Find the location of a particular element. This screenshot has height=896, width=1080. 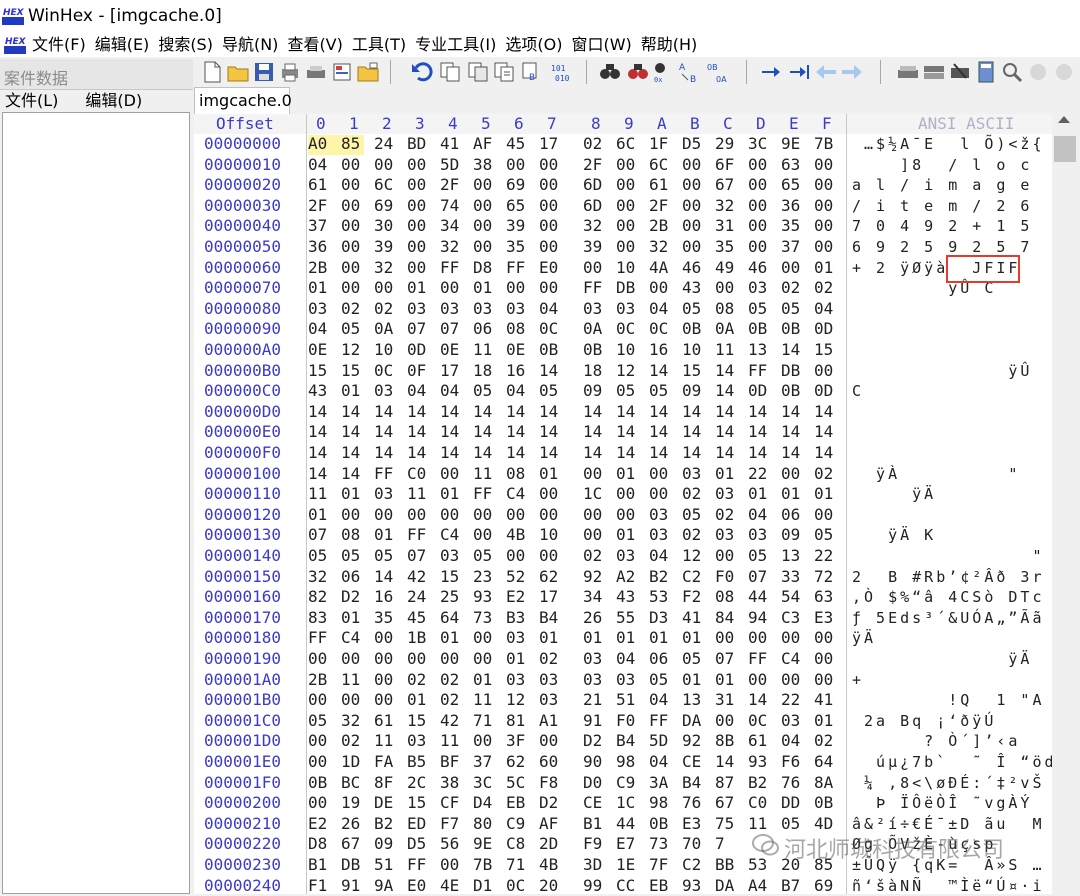

hex-byte: 93 is located at coordinates (757, 761).